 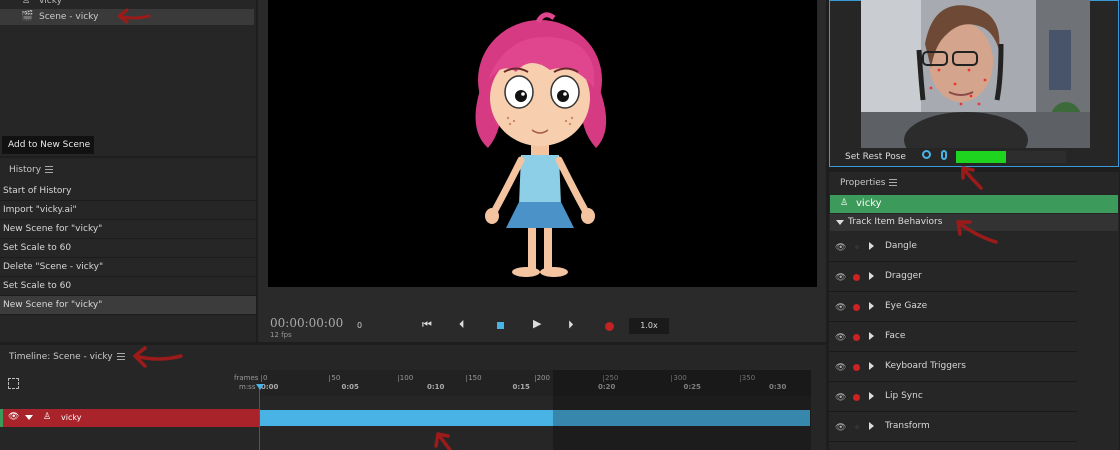 I want to click on history-menu-icon, so click(x=49, y=169).